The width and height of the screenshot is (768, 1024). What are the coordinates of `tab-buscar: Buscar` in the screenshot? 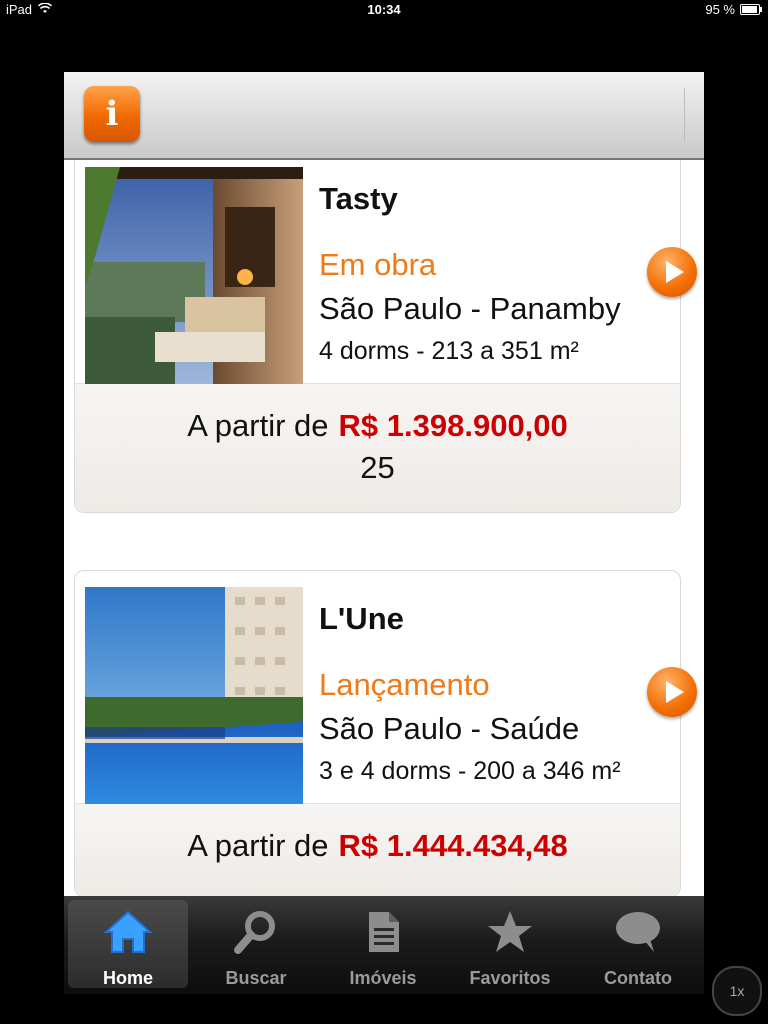 It's located at (256, 944).